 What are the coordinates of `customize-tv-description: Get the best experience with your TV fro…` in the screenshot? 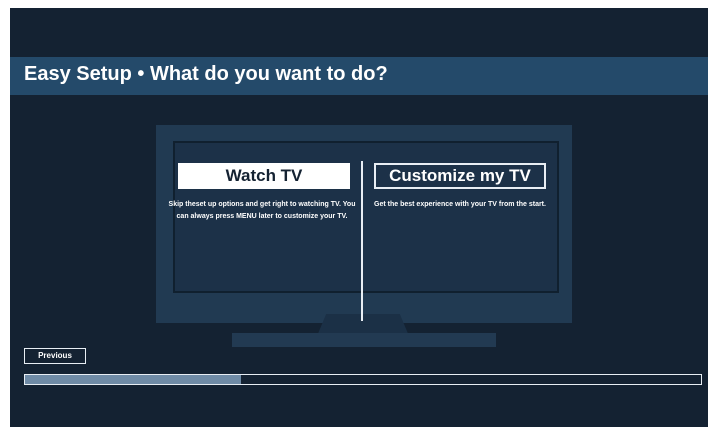 It's located at (460, 204).